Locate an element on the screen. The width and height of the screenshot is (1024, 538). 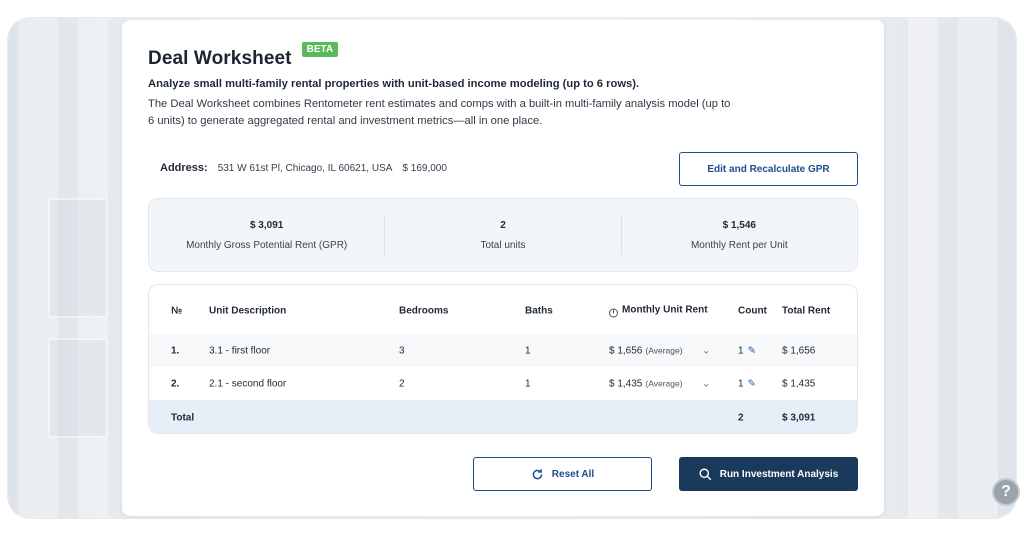
property-price: $ 169,000 is located at coordinates (424, 168).